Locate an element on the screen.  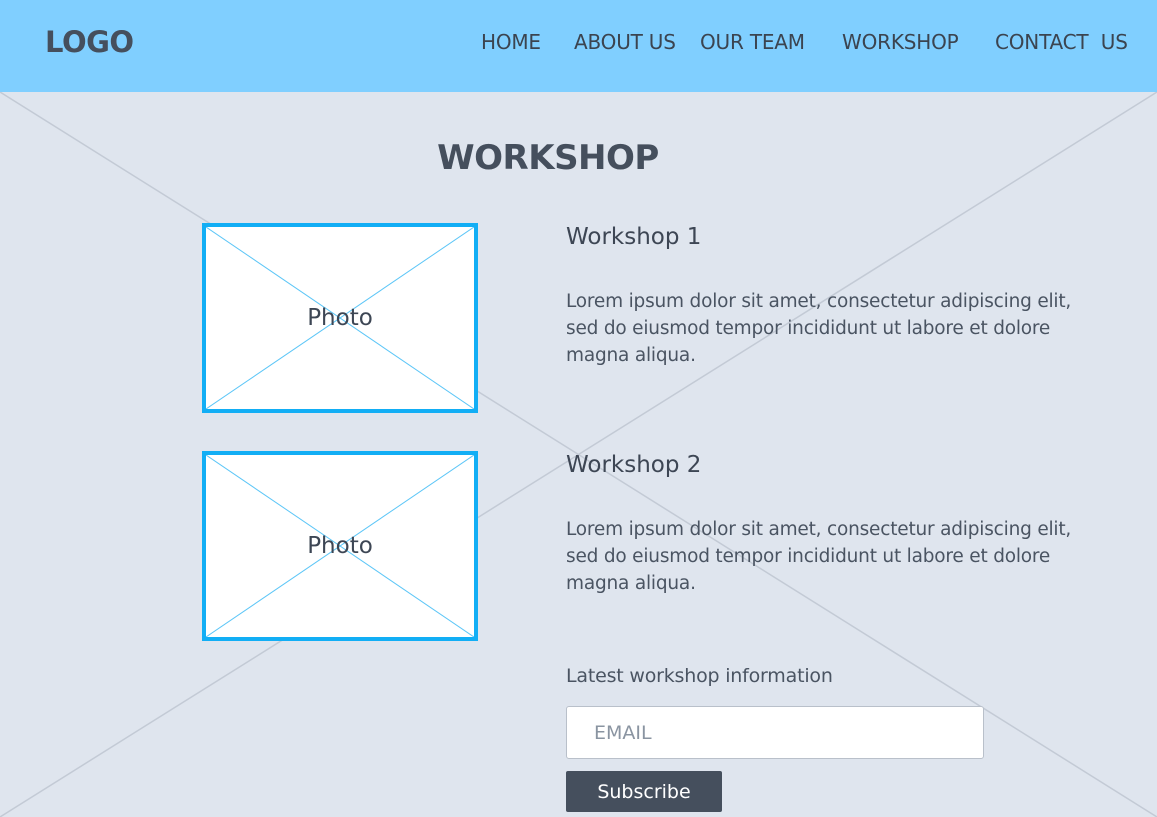
workshop-title: Workshop 2 is located at coordinates (634, 465).